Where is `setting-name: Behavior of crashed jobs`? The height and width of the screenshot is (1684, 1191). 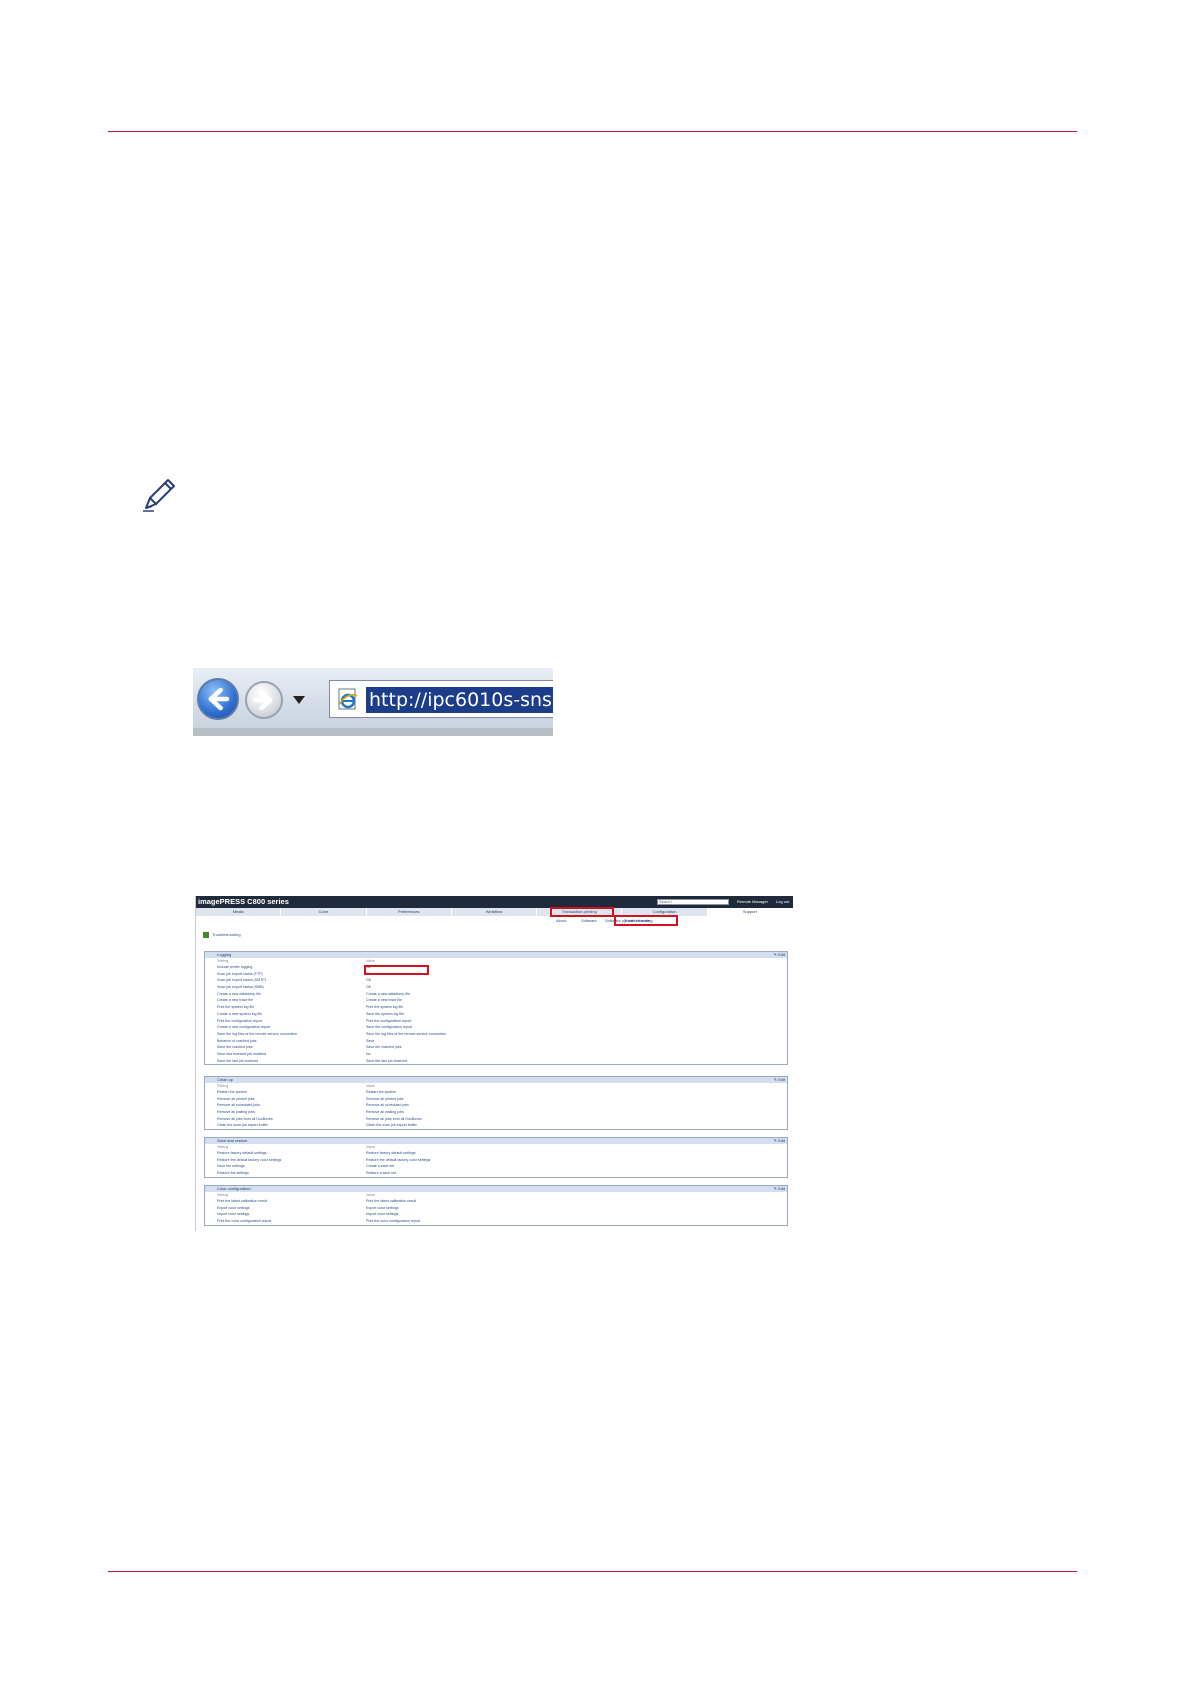 setting-name: Behavior of crashed jobs is located at coordinates (237, 1040).